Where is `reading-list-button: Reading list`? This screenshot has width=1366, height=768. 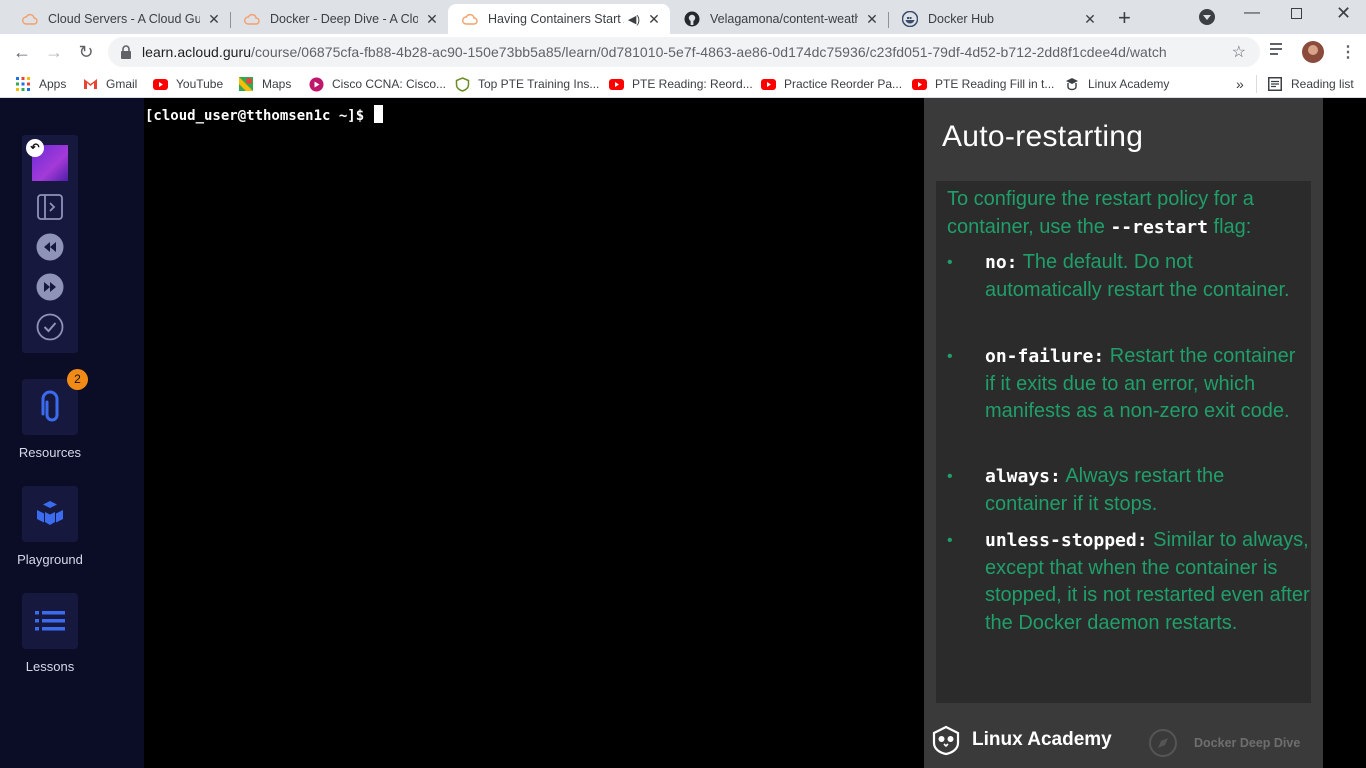
reading-list-button: Reading list is located at coordinates (1310, 84).